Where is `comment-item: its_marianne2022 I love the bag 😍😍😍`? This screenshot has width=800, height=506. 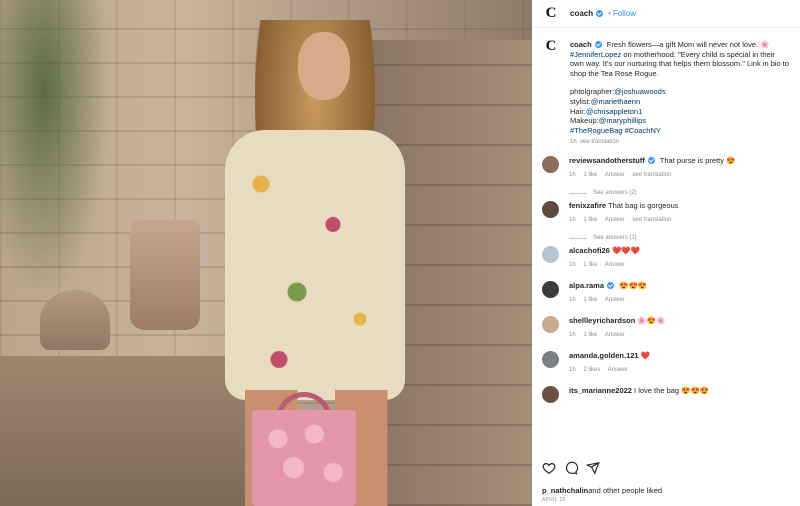
comment-item: its_marianne2022 I love the bag 😍😍😍 is located at coordinates (666, 395).